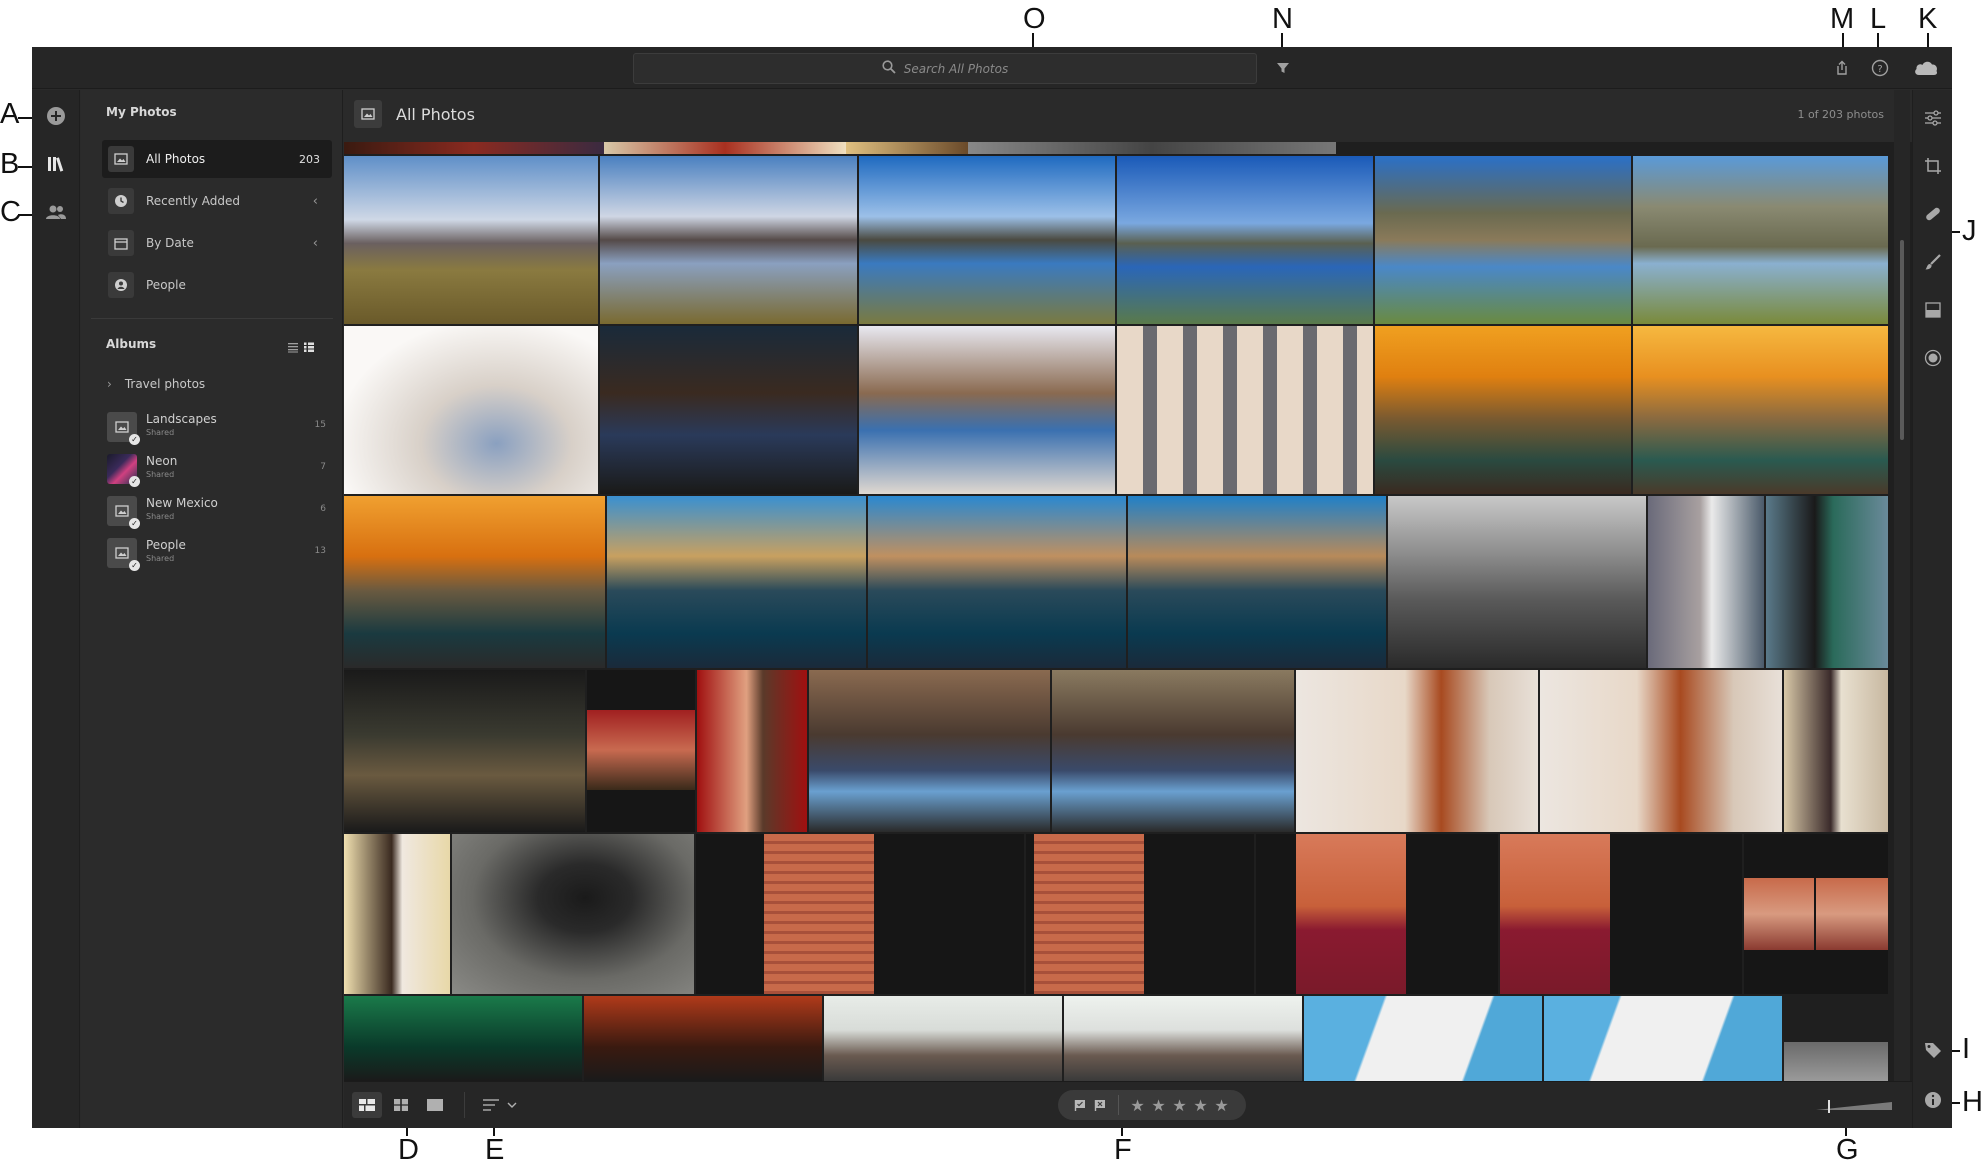 This screenshot has height=1169, width=1984. I want to click on cloud-sync-icon, so click(1926, 68).